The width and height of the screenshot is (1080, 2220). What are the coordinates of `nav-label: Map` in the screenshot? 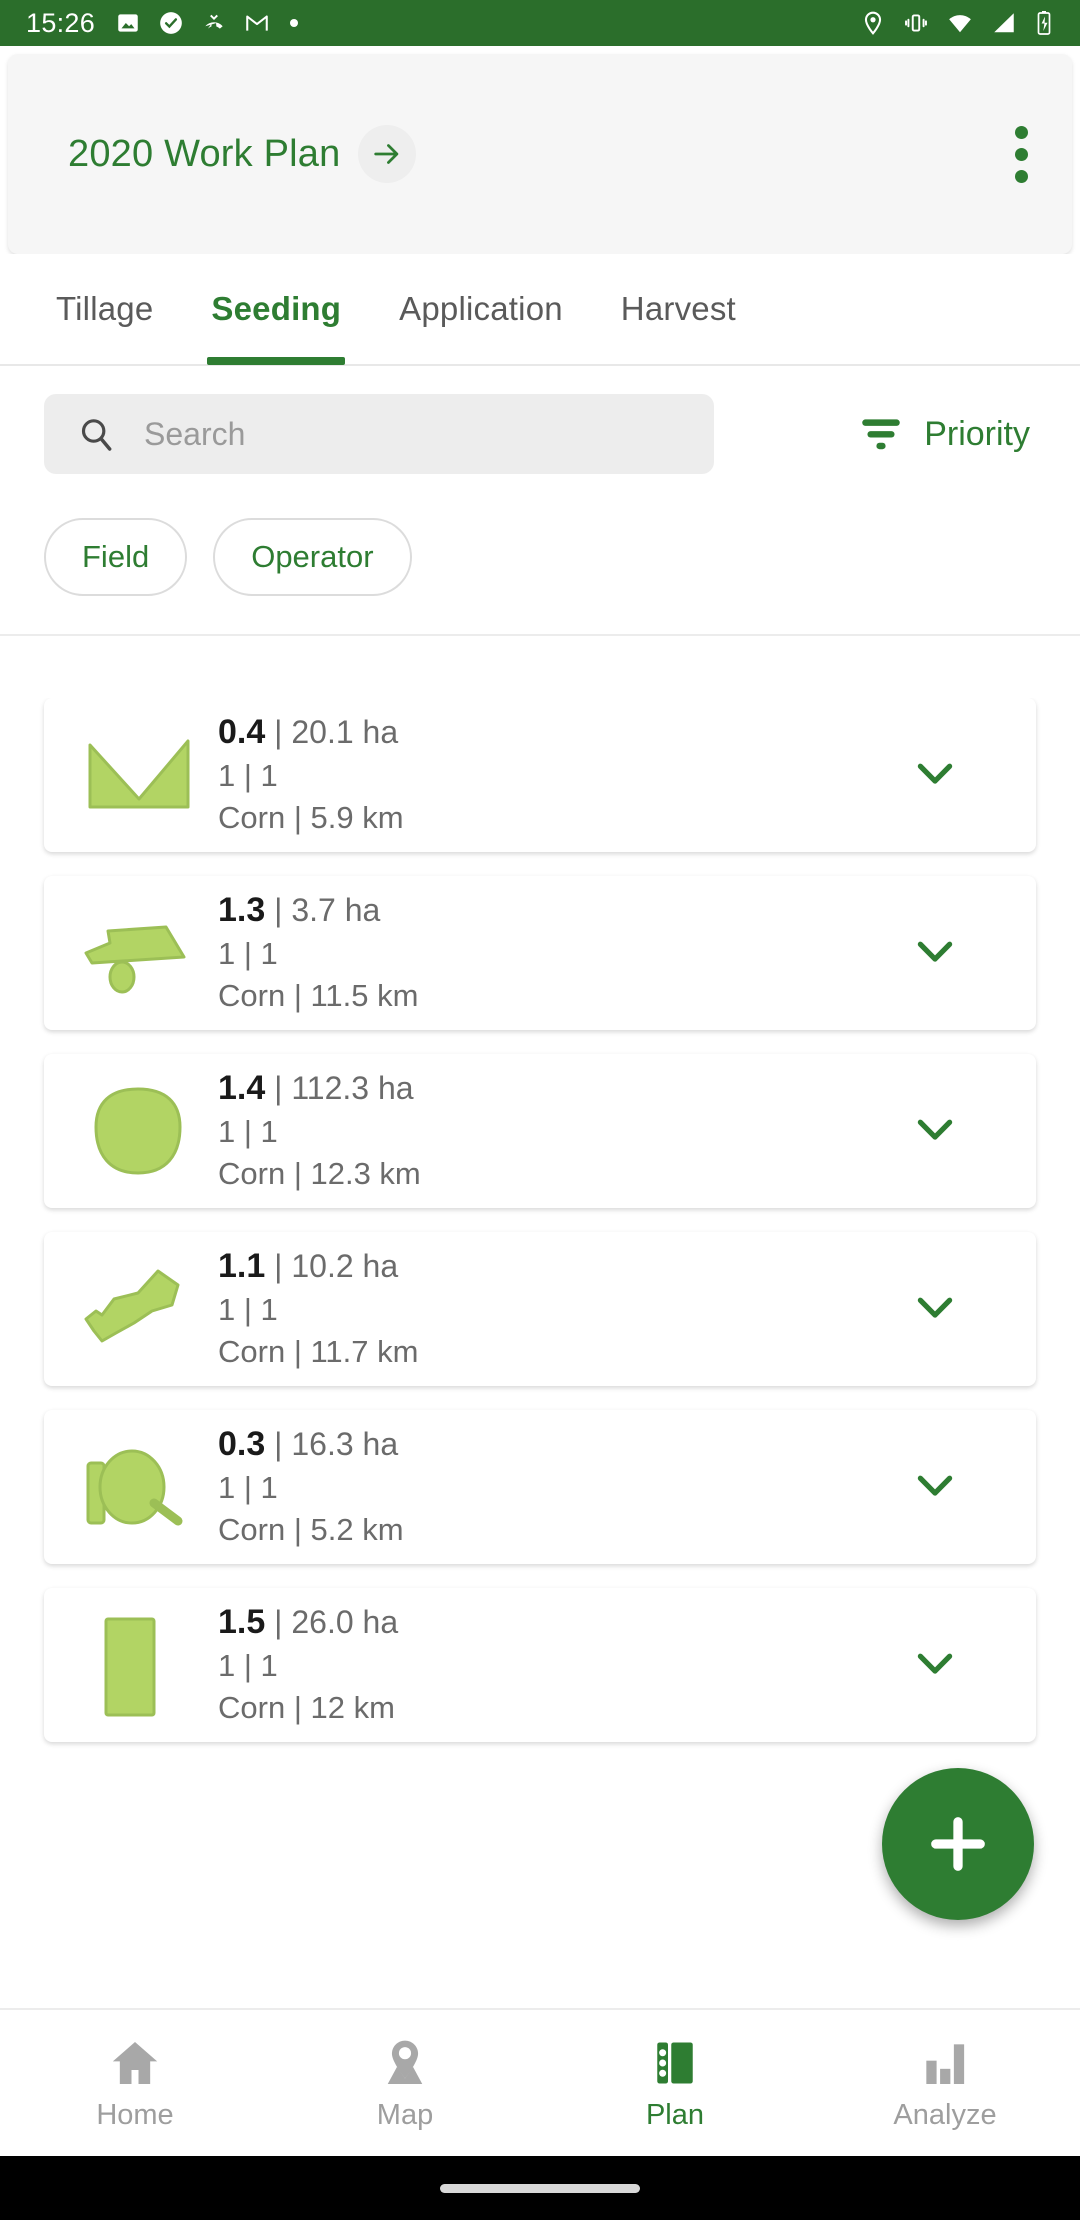 It's located at (405, 2114).